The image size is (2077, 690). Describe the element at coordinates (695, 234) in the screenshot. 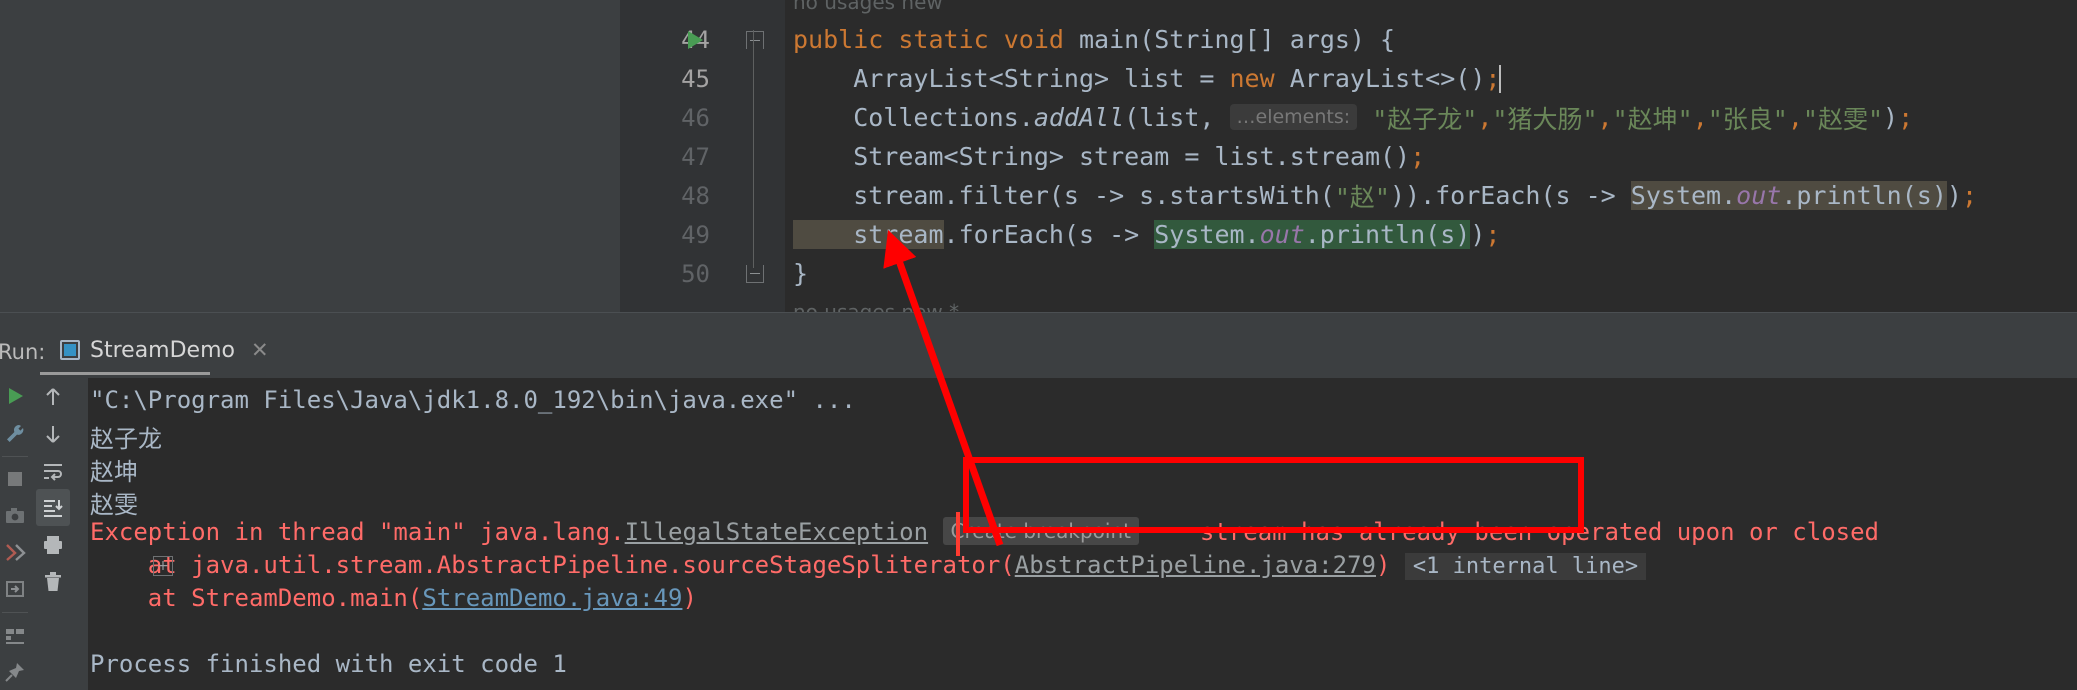

I see `line-number: 49` at that location.